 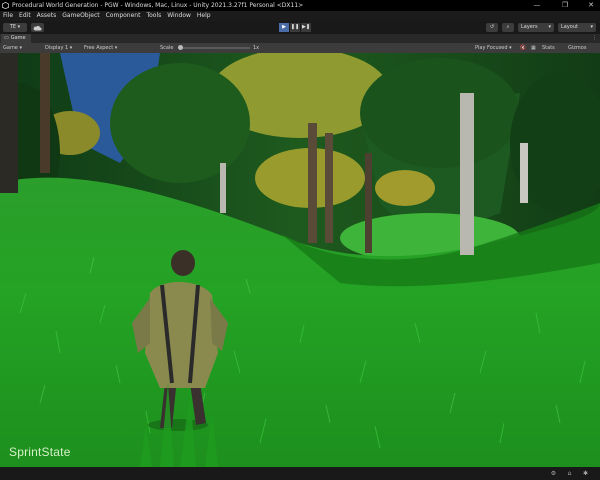 I want to click on progress-icon: ⚙, so click(x=553, y=473).